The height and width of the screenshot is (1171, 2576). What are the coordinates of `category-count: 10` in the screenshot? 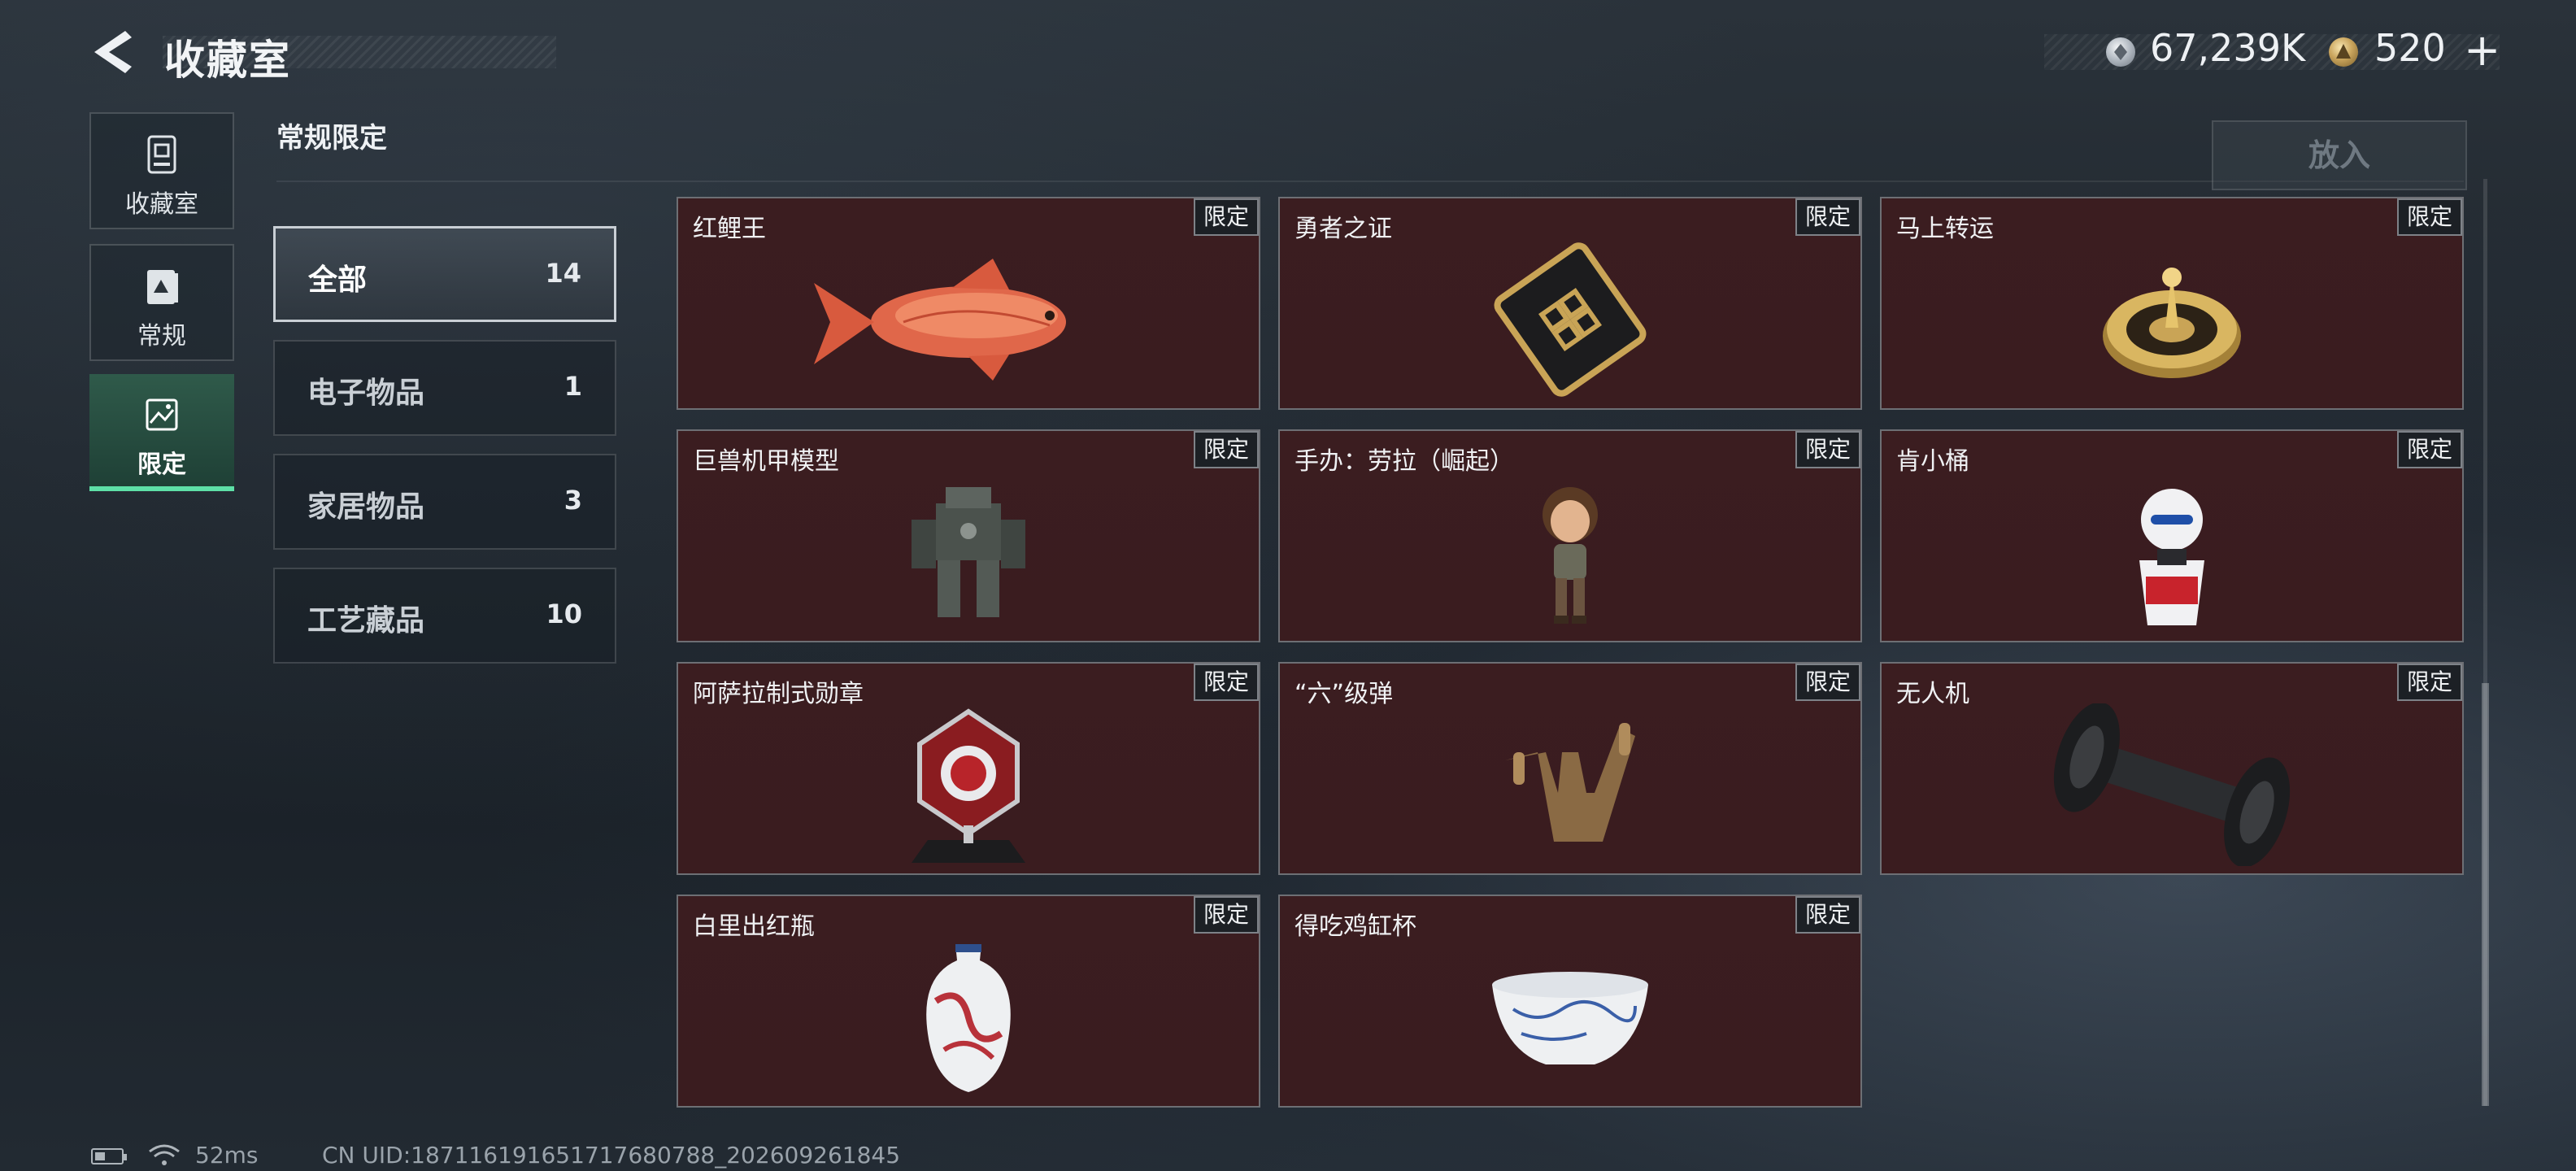 It's located at (564, 614).